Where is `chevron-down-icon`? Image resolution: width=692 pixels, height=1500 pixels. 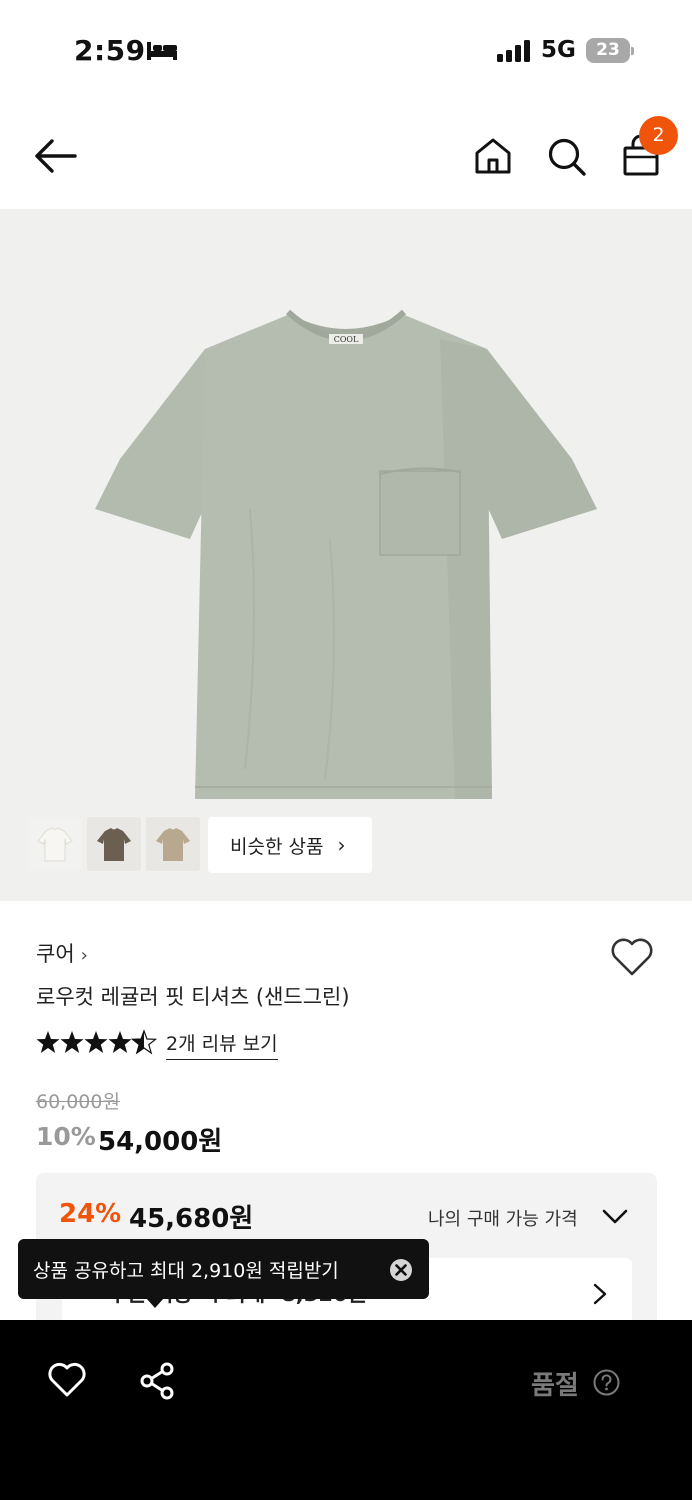
chevron-down-icon is located at coordinates (615, 1217).